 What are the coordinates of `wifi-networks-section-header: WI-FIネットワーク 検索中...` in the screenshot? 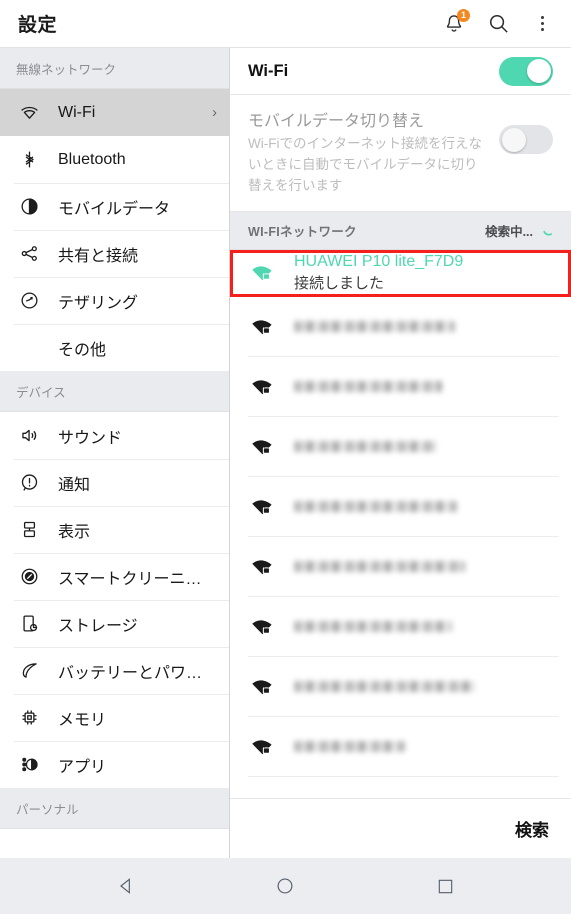 It's located at (400, 230).